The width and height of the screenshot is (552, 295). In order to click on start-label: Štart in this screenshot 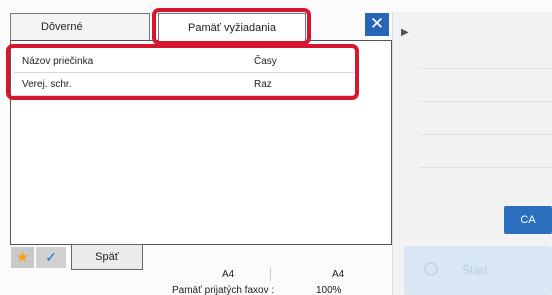, I will do `click(475, 270)`.